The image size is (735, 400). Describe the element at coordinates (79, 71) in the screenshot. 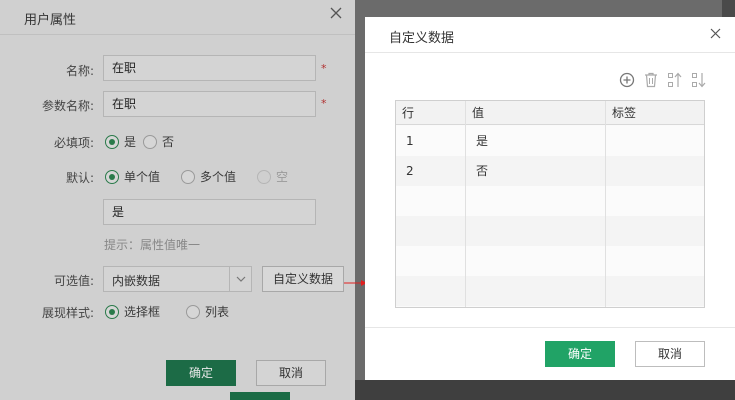

I see `name-label: 名称:` at that location.